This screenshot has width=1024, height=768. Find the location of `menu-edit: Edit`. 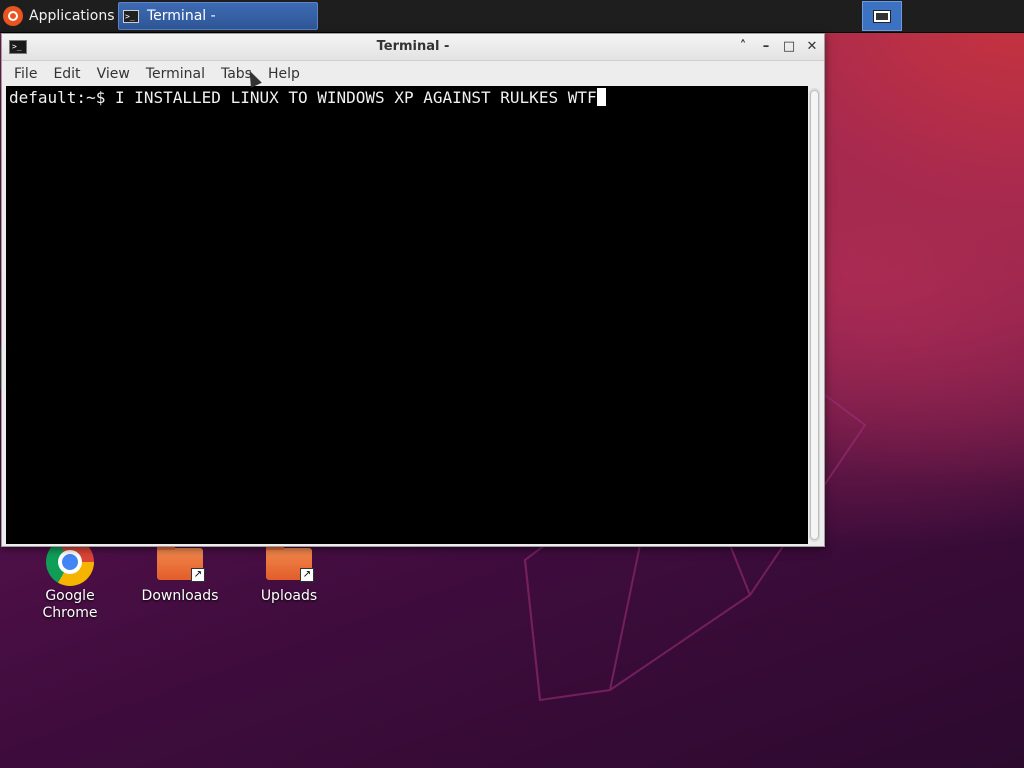

menu-edit: Edit is located at coordinates (66, 74).